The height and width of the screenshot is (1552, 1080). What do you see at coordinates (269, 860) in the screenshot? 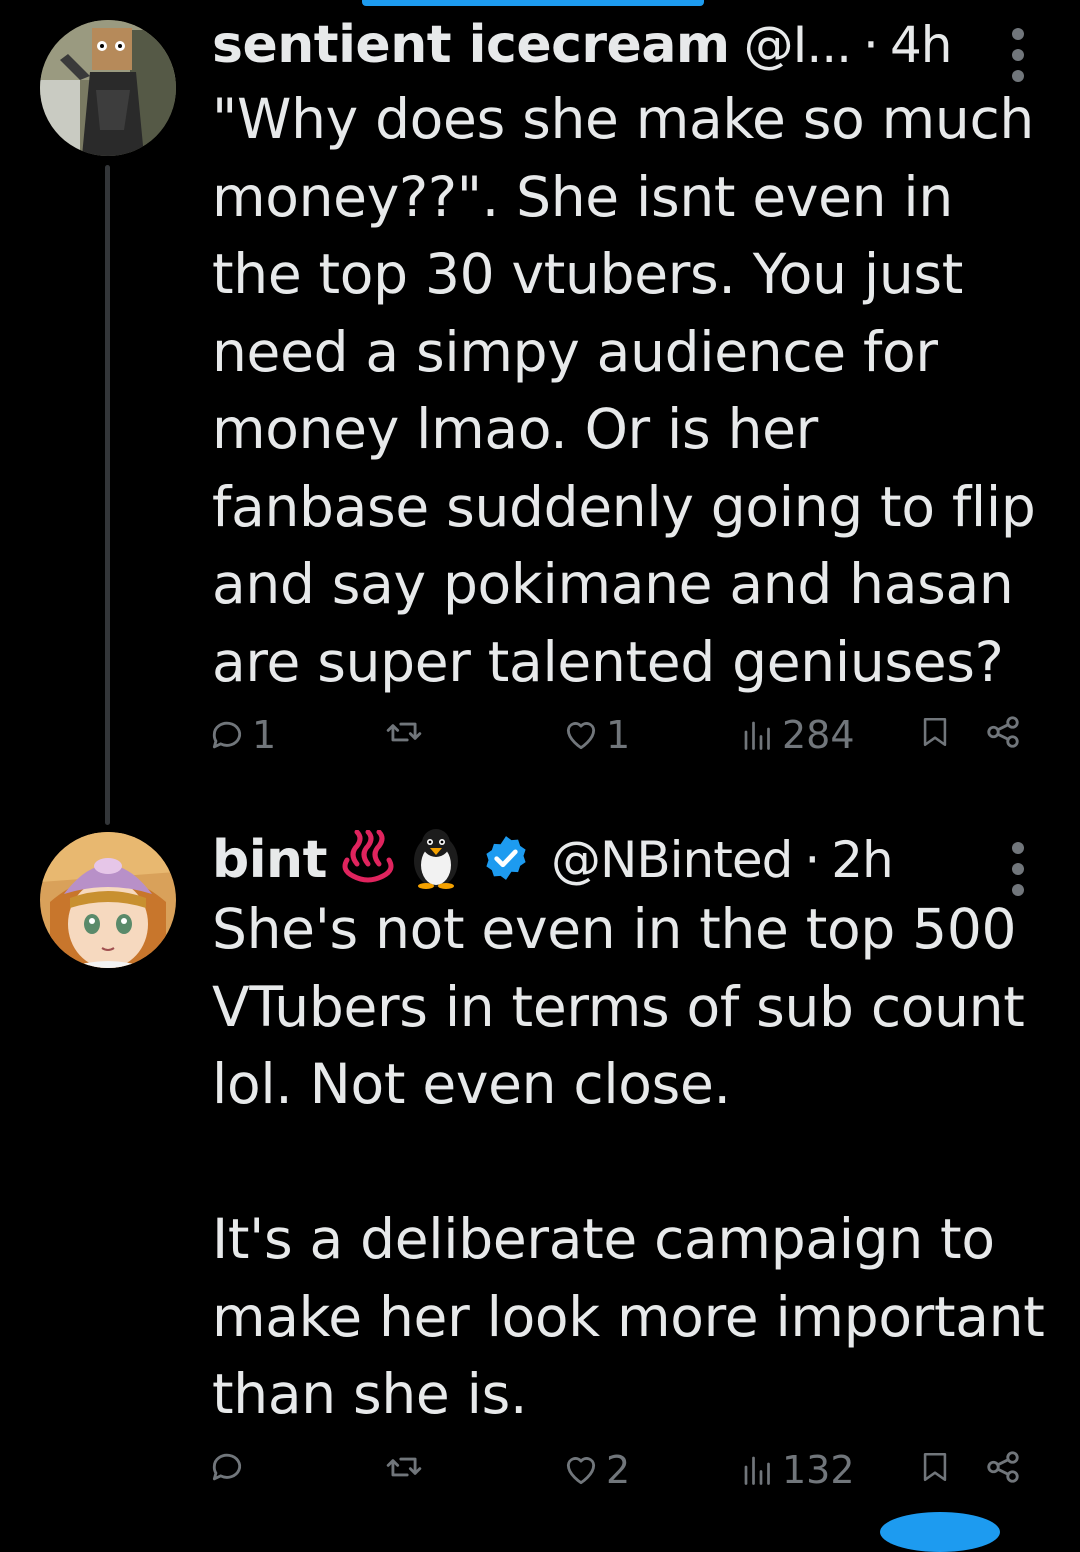
I see `display-name: bint` at bounding box center [269, 860].